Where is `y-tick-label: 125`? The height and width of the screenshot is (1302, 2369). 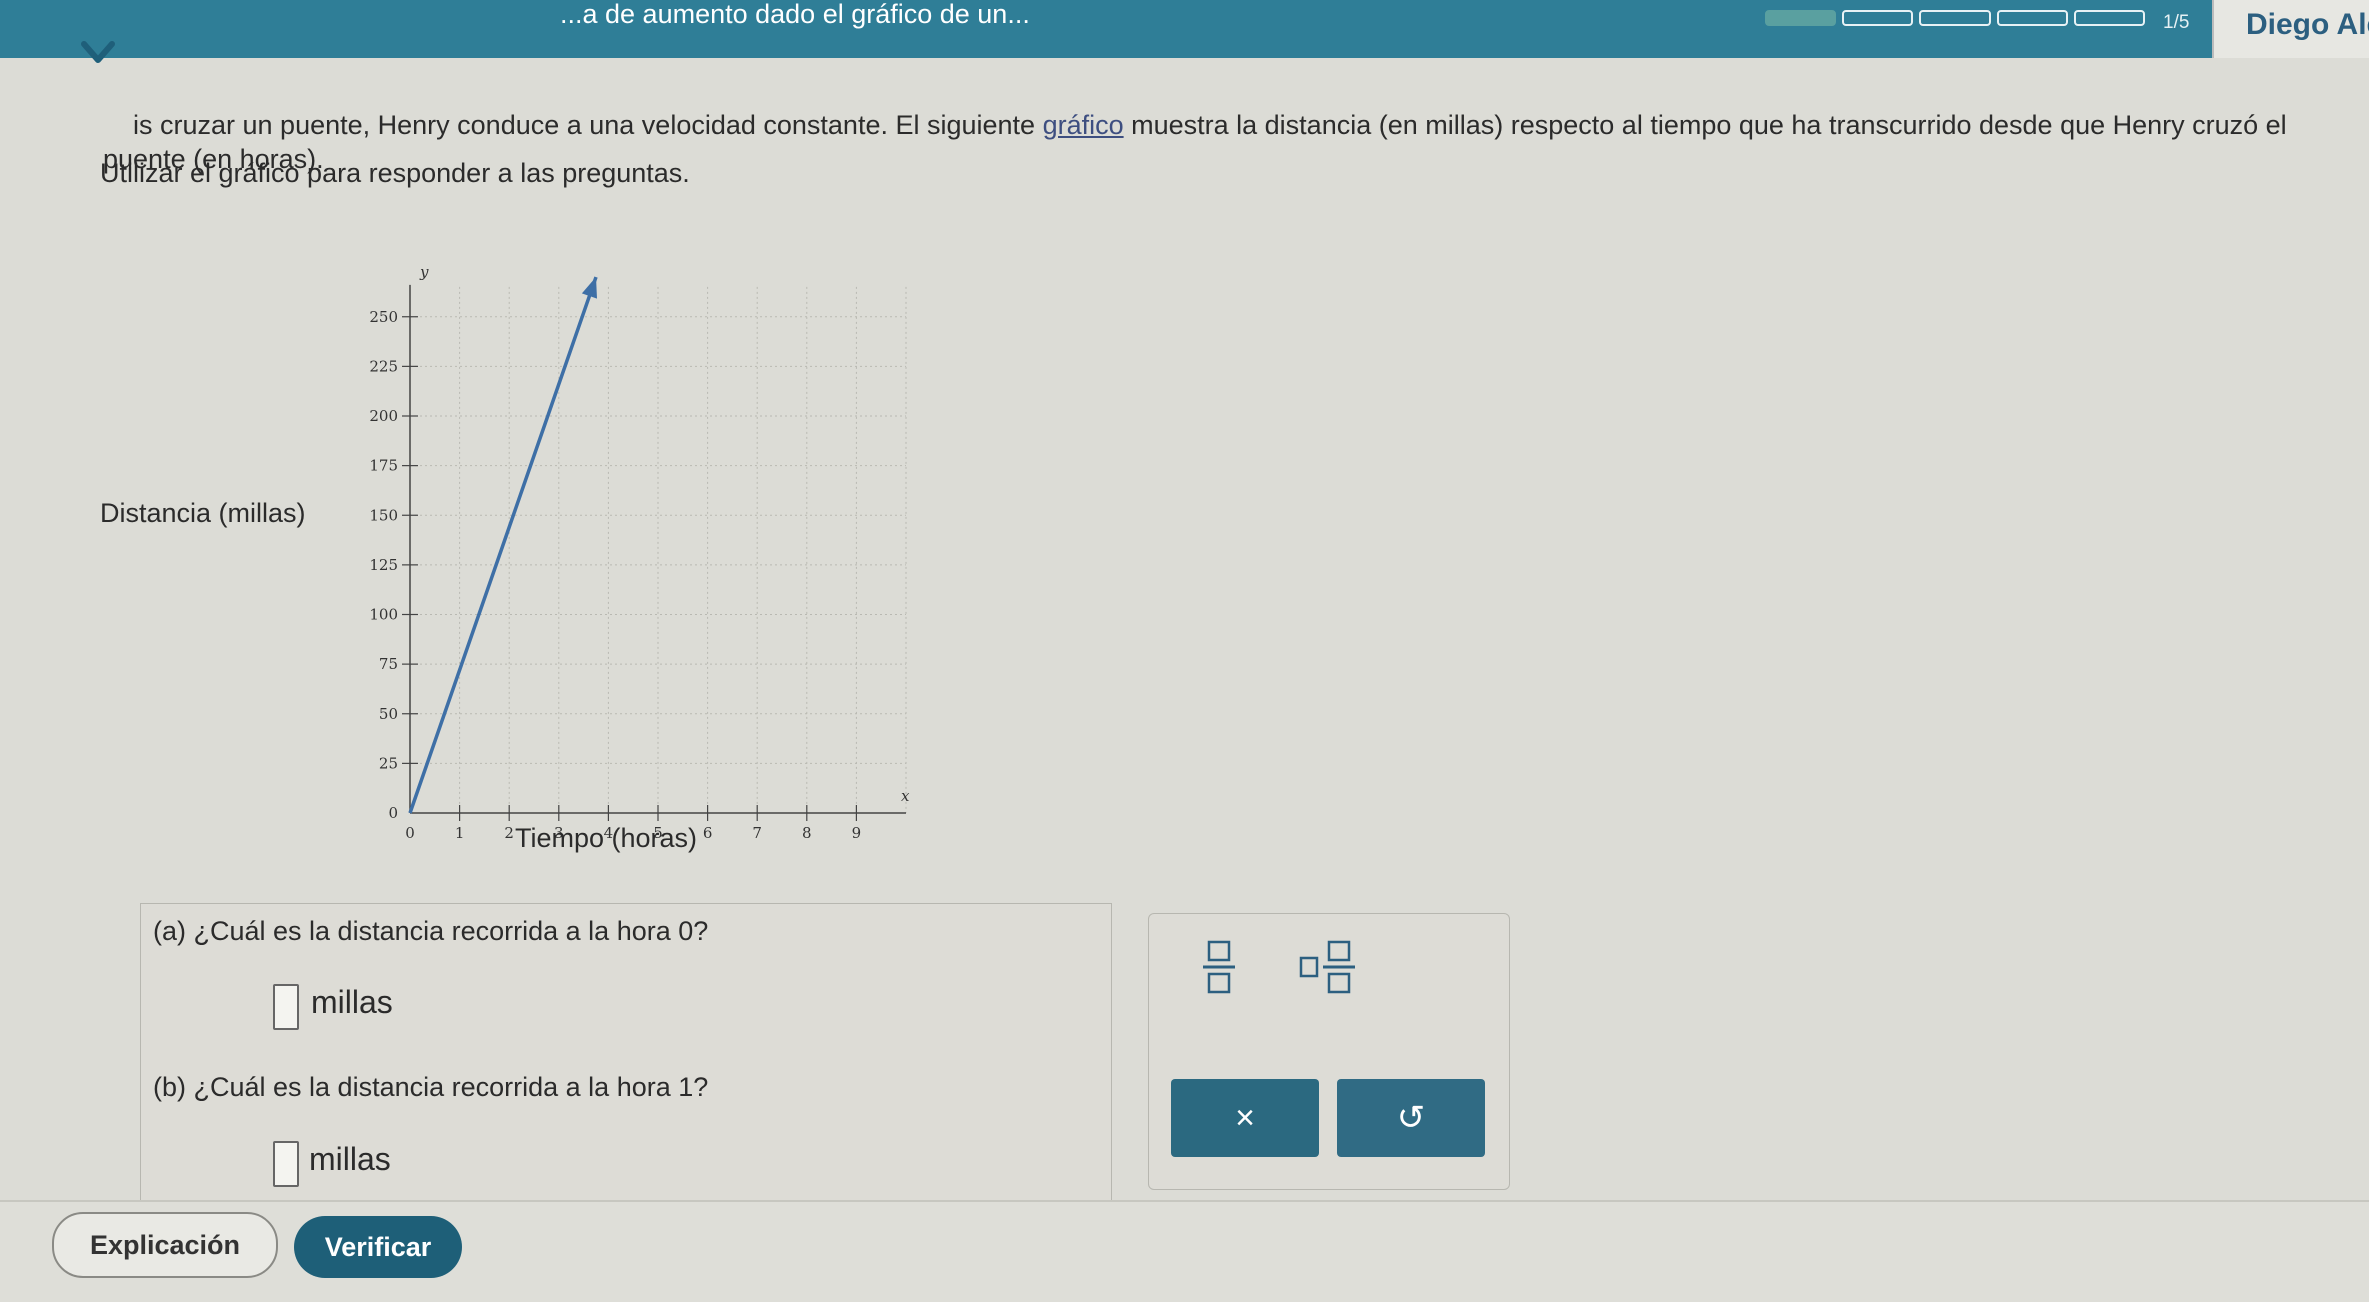
y-tick-label: 125 is located at coordinates (383, 565).